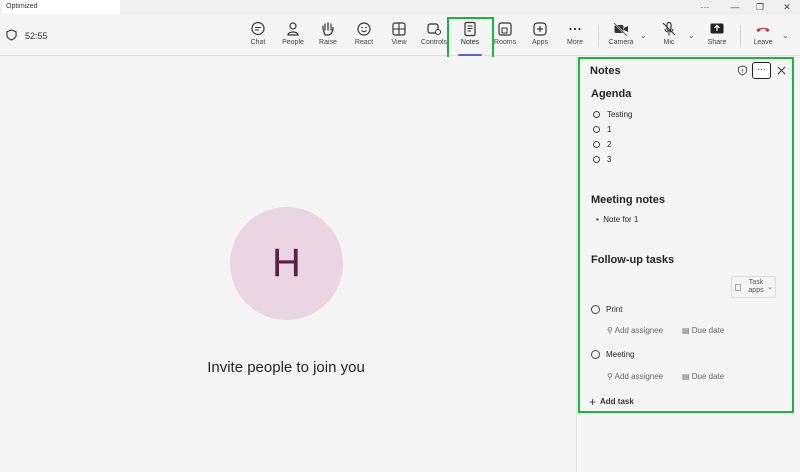 The height and width of the screenshot is (472, 800). What do you see at coordinates (575, 29) in the screenshot?
I see `ellipsis-icon` at bounding box center [575, 29].